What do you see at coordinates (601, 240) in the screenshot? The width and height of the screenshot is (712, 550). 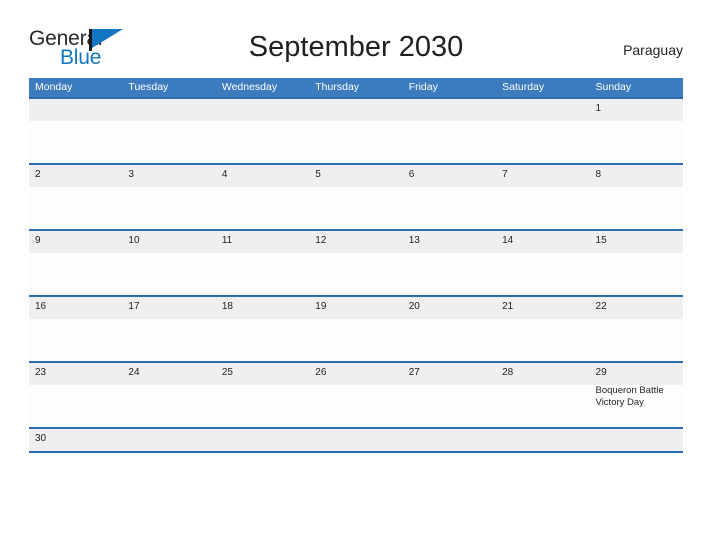 I see `day-number: 15` at bounding box center [601, 240].